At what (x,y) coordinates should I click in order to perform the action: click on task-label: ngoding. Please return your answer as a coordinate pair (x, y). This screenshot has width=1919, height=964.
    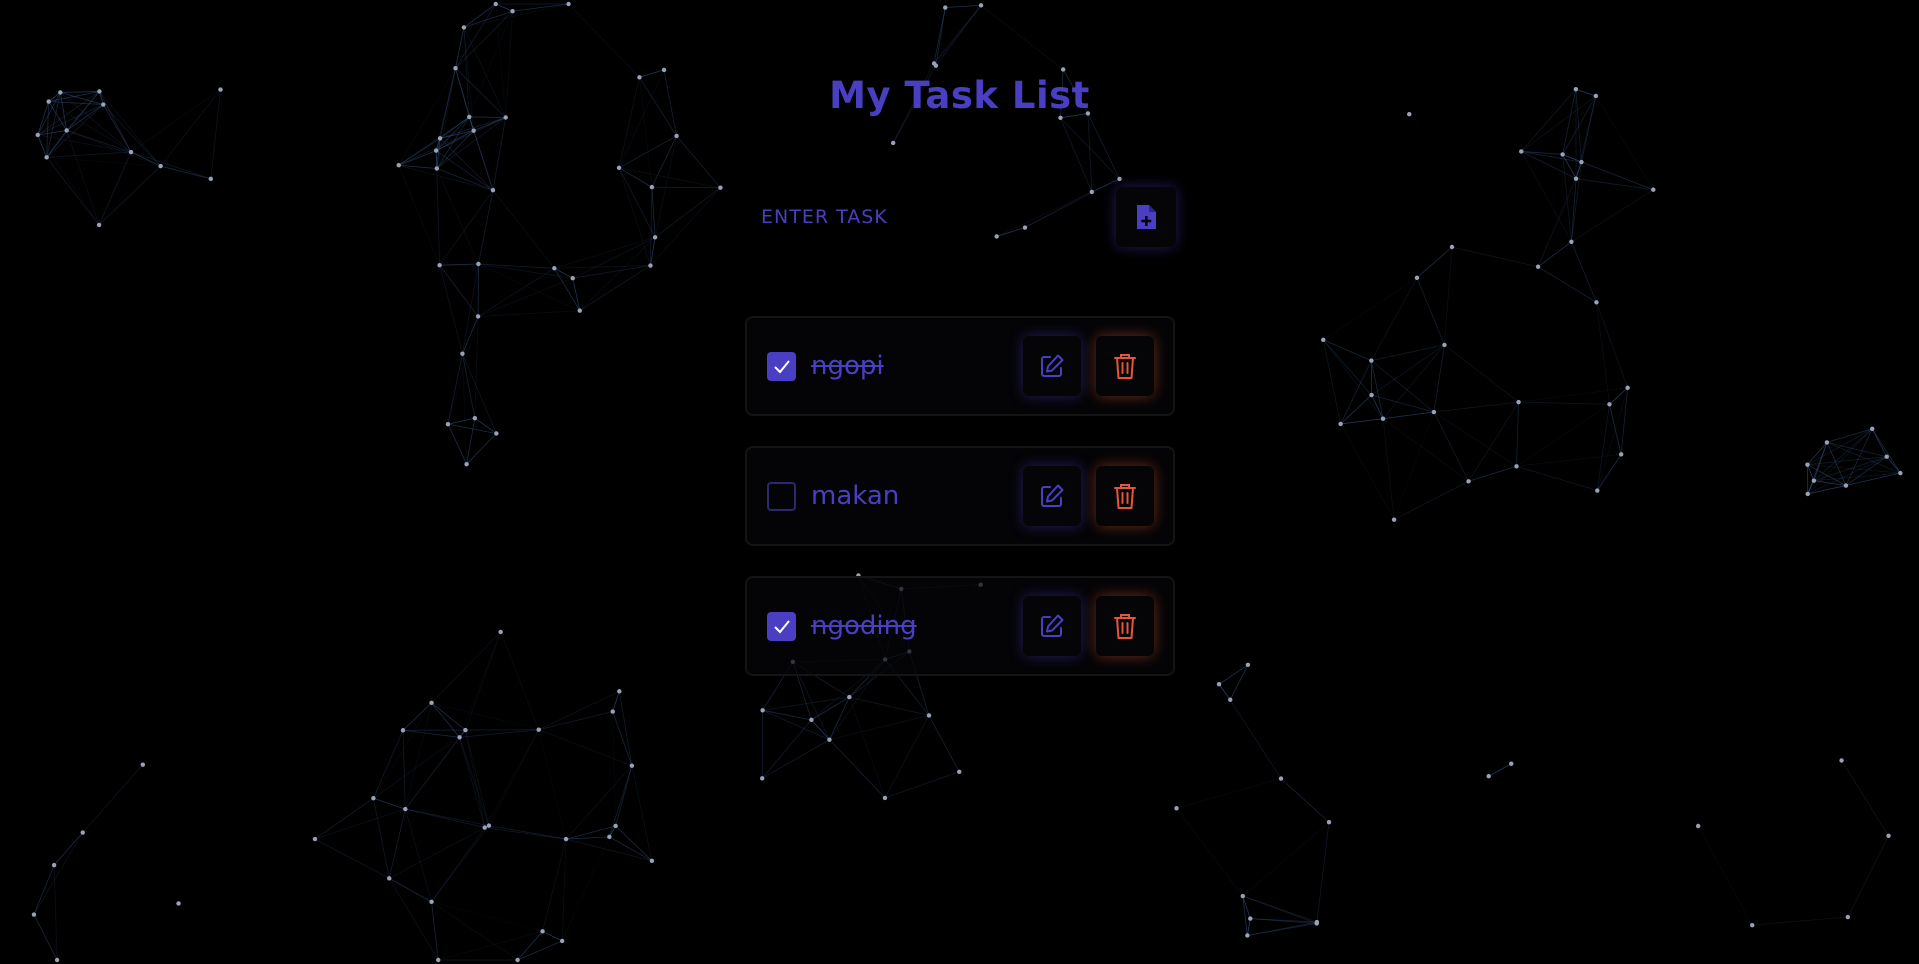
    Looking at the image, I should click on (864, 626).